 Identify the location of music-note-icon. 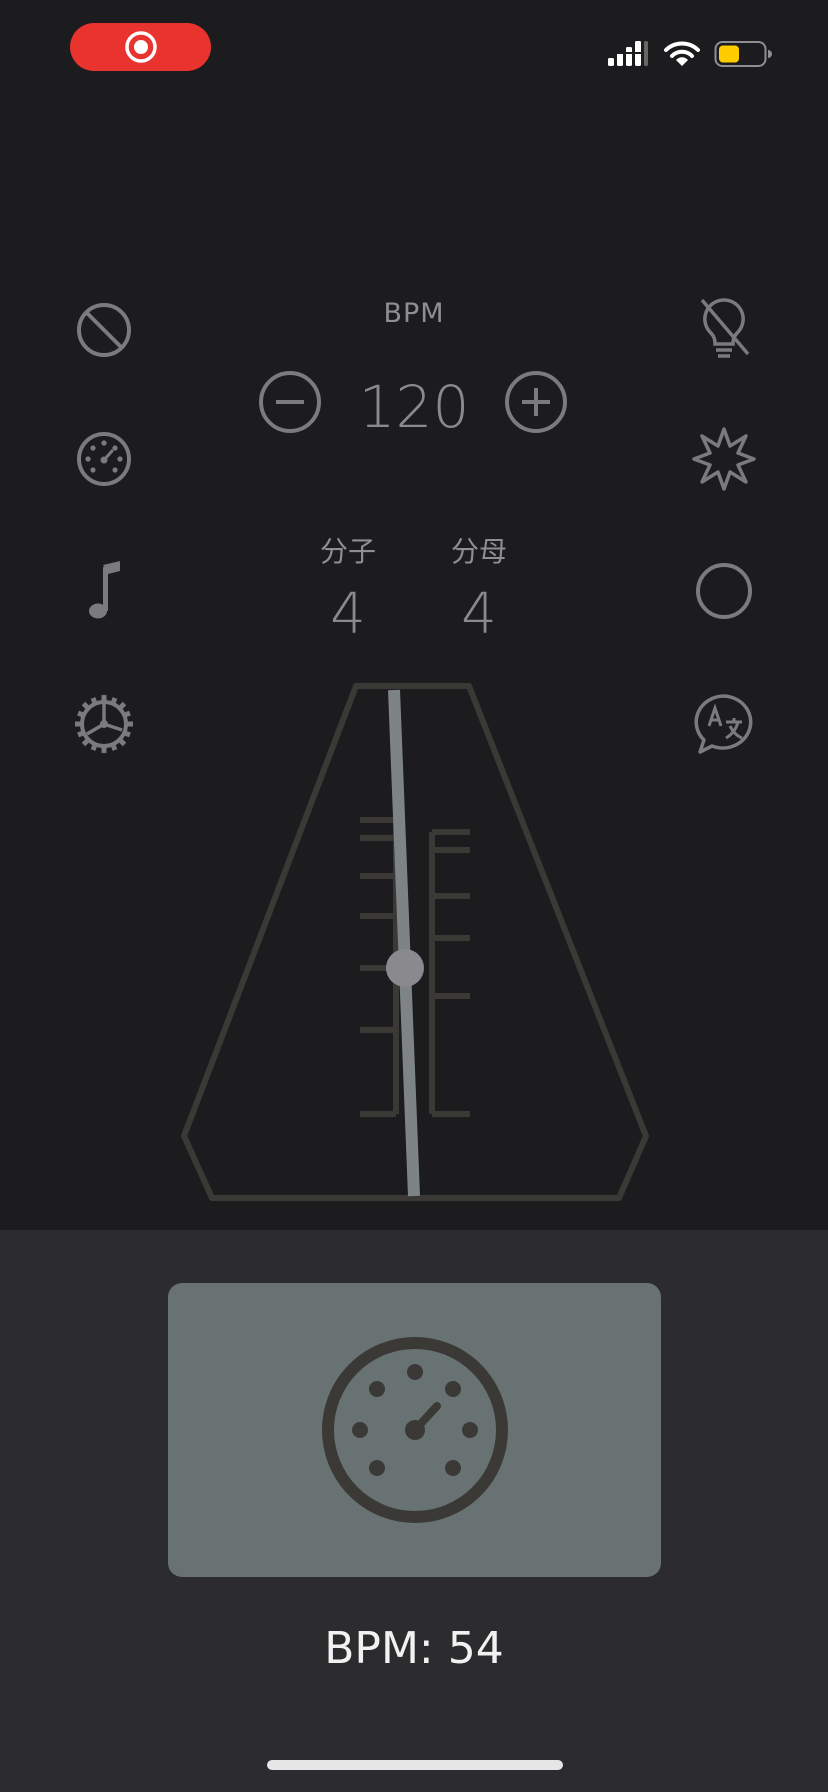
(104, 590).